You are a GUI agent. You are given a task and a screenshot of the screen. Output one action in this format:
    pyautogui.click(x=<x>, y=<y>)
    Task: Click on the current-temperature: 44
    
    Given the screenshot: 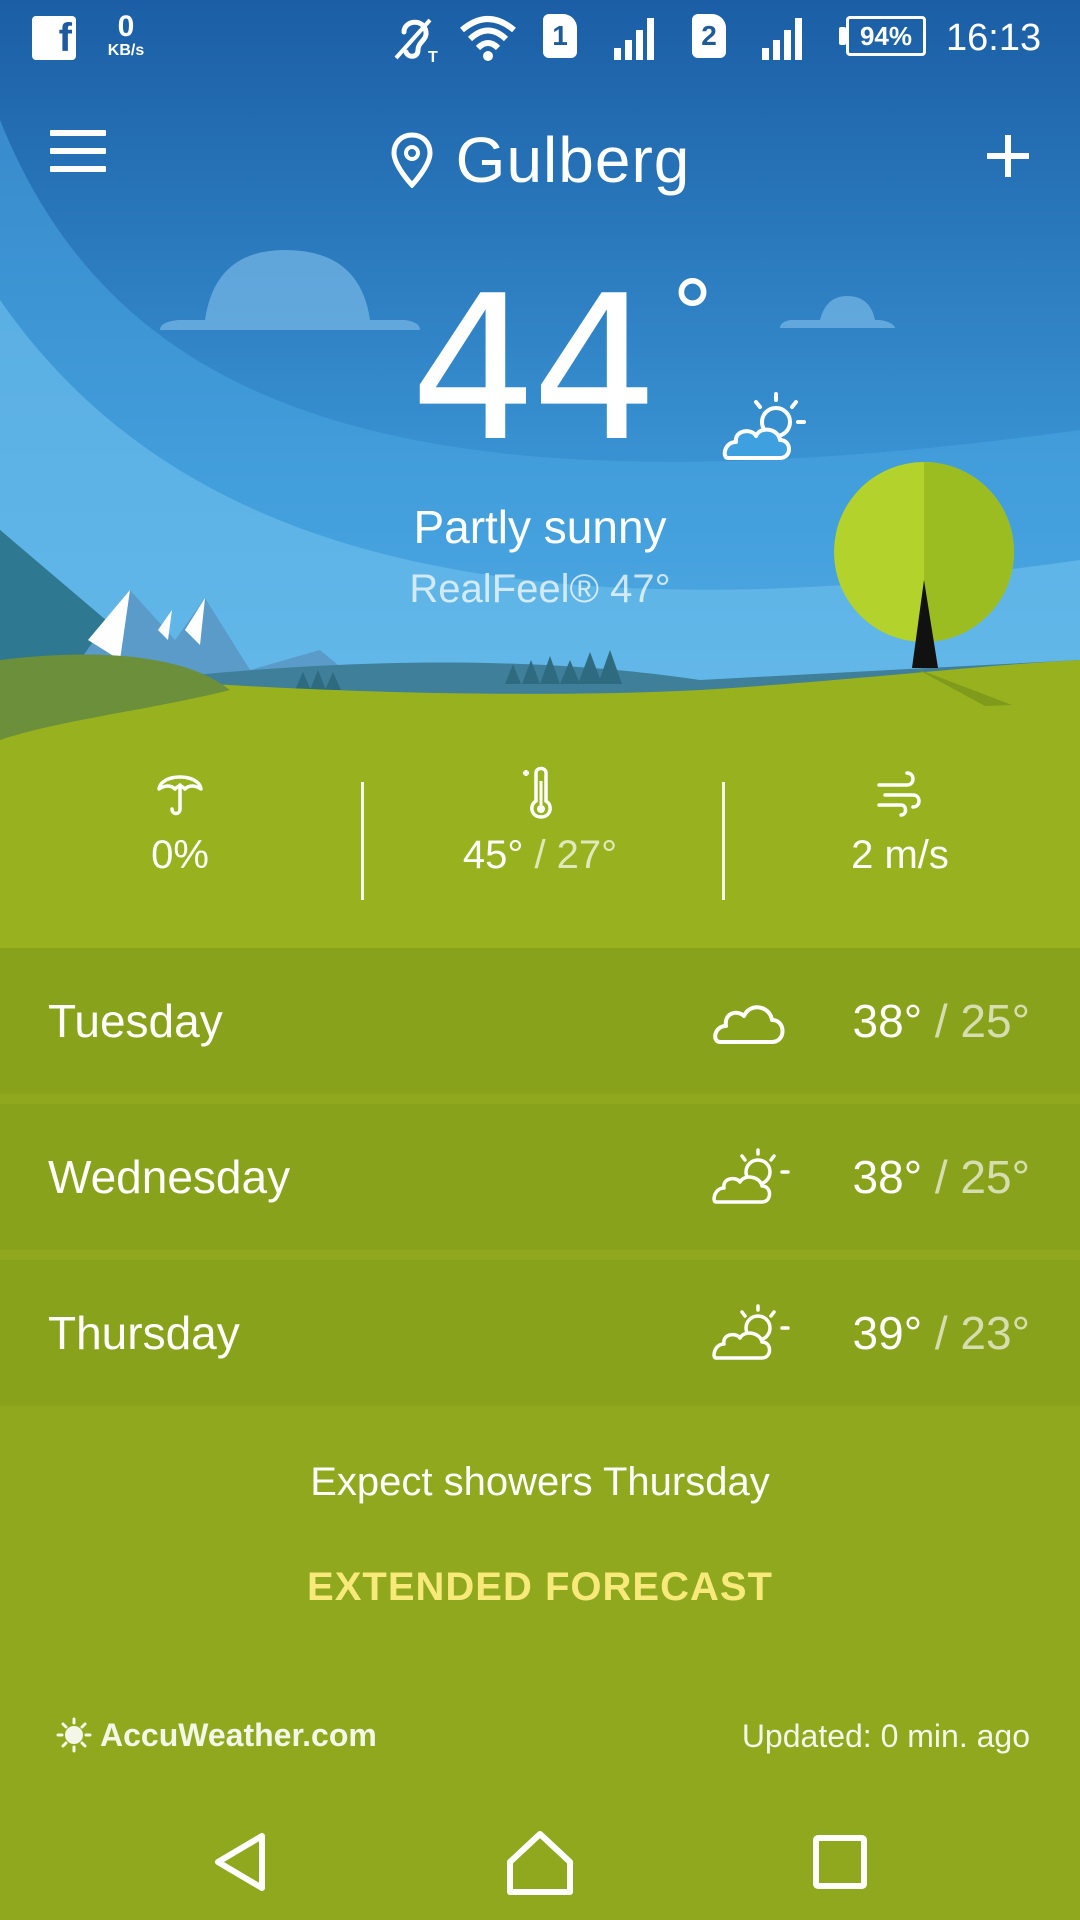 What is the action you would take?
    pyautogui.click(x=534, y=369)
    